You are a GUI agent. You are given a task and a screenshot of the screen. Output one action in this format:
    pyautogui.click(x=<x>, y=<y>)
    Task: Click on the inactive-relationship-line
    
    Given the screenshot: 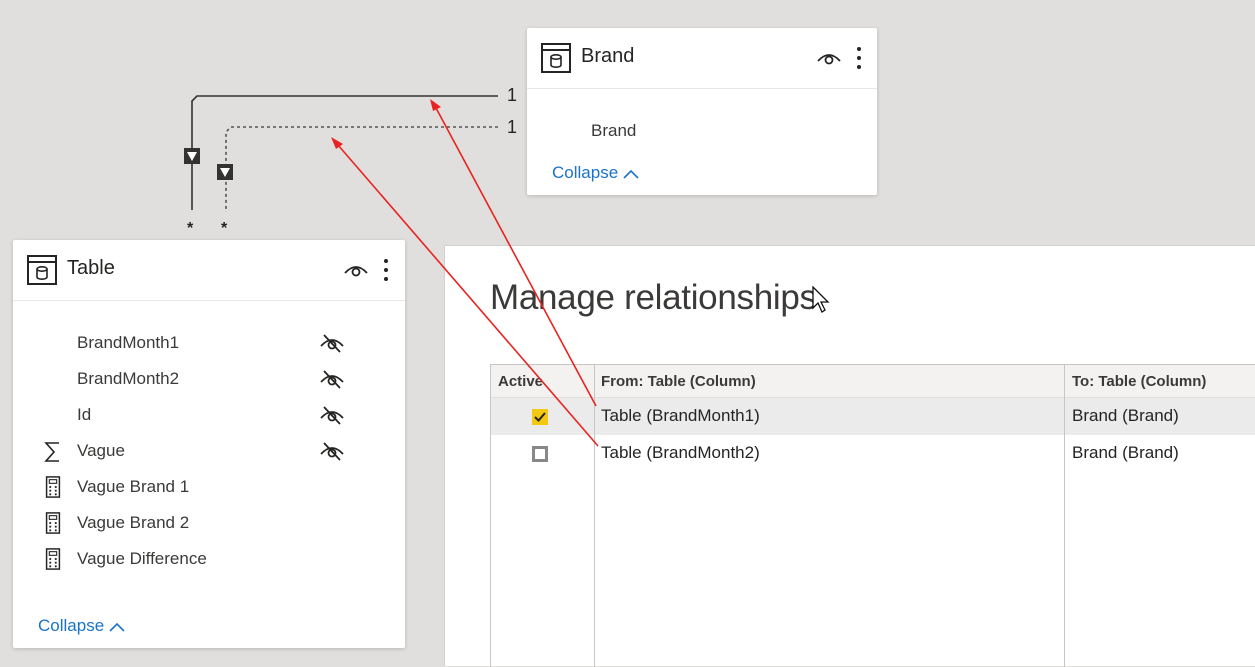 What is the action you would take?
    pyautogui.click(x=357, y=169)
    